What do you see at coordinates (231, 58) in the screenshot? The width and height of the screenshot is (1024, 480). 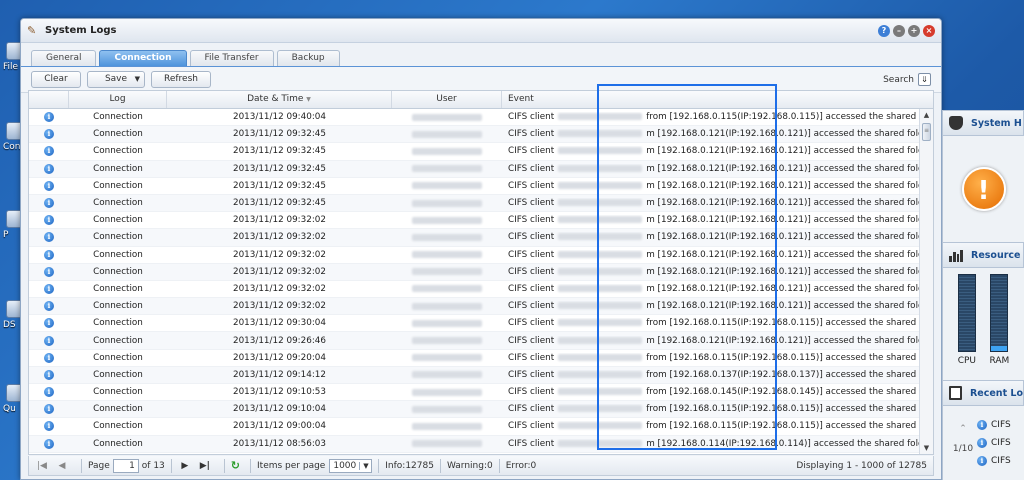 I see `tab-file-transfer: File Transfer` at bounding box center [231, 58].